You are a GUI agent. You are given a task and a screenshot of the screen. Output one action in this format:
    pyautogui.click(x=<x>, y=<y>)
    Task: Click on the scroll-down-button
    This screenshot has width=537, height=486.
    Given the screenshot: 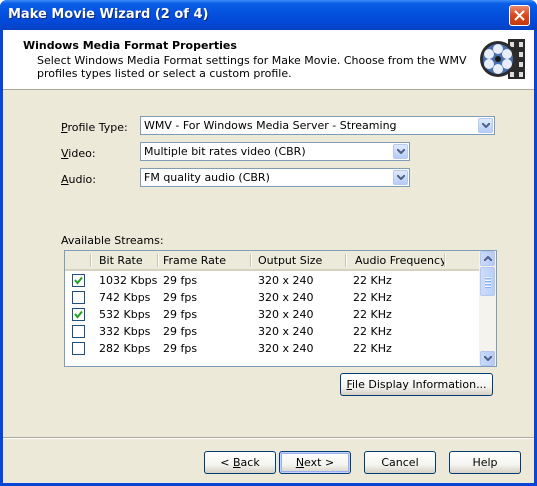 What is the action you would take?
    pyautogui.click(x=487, y=358)
    